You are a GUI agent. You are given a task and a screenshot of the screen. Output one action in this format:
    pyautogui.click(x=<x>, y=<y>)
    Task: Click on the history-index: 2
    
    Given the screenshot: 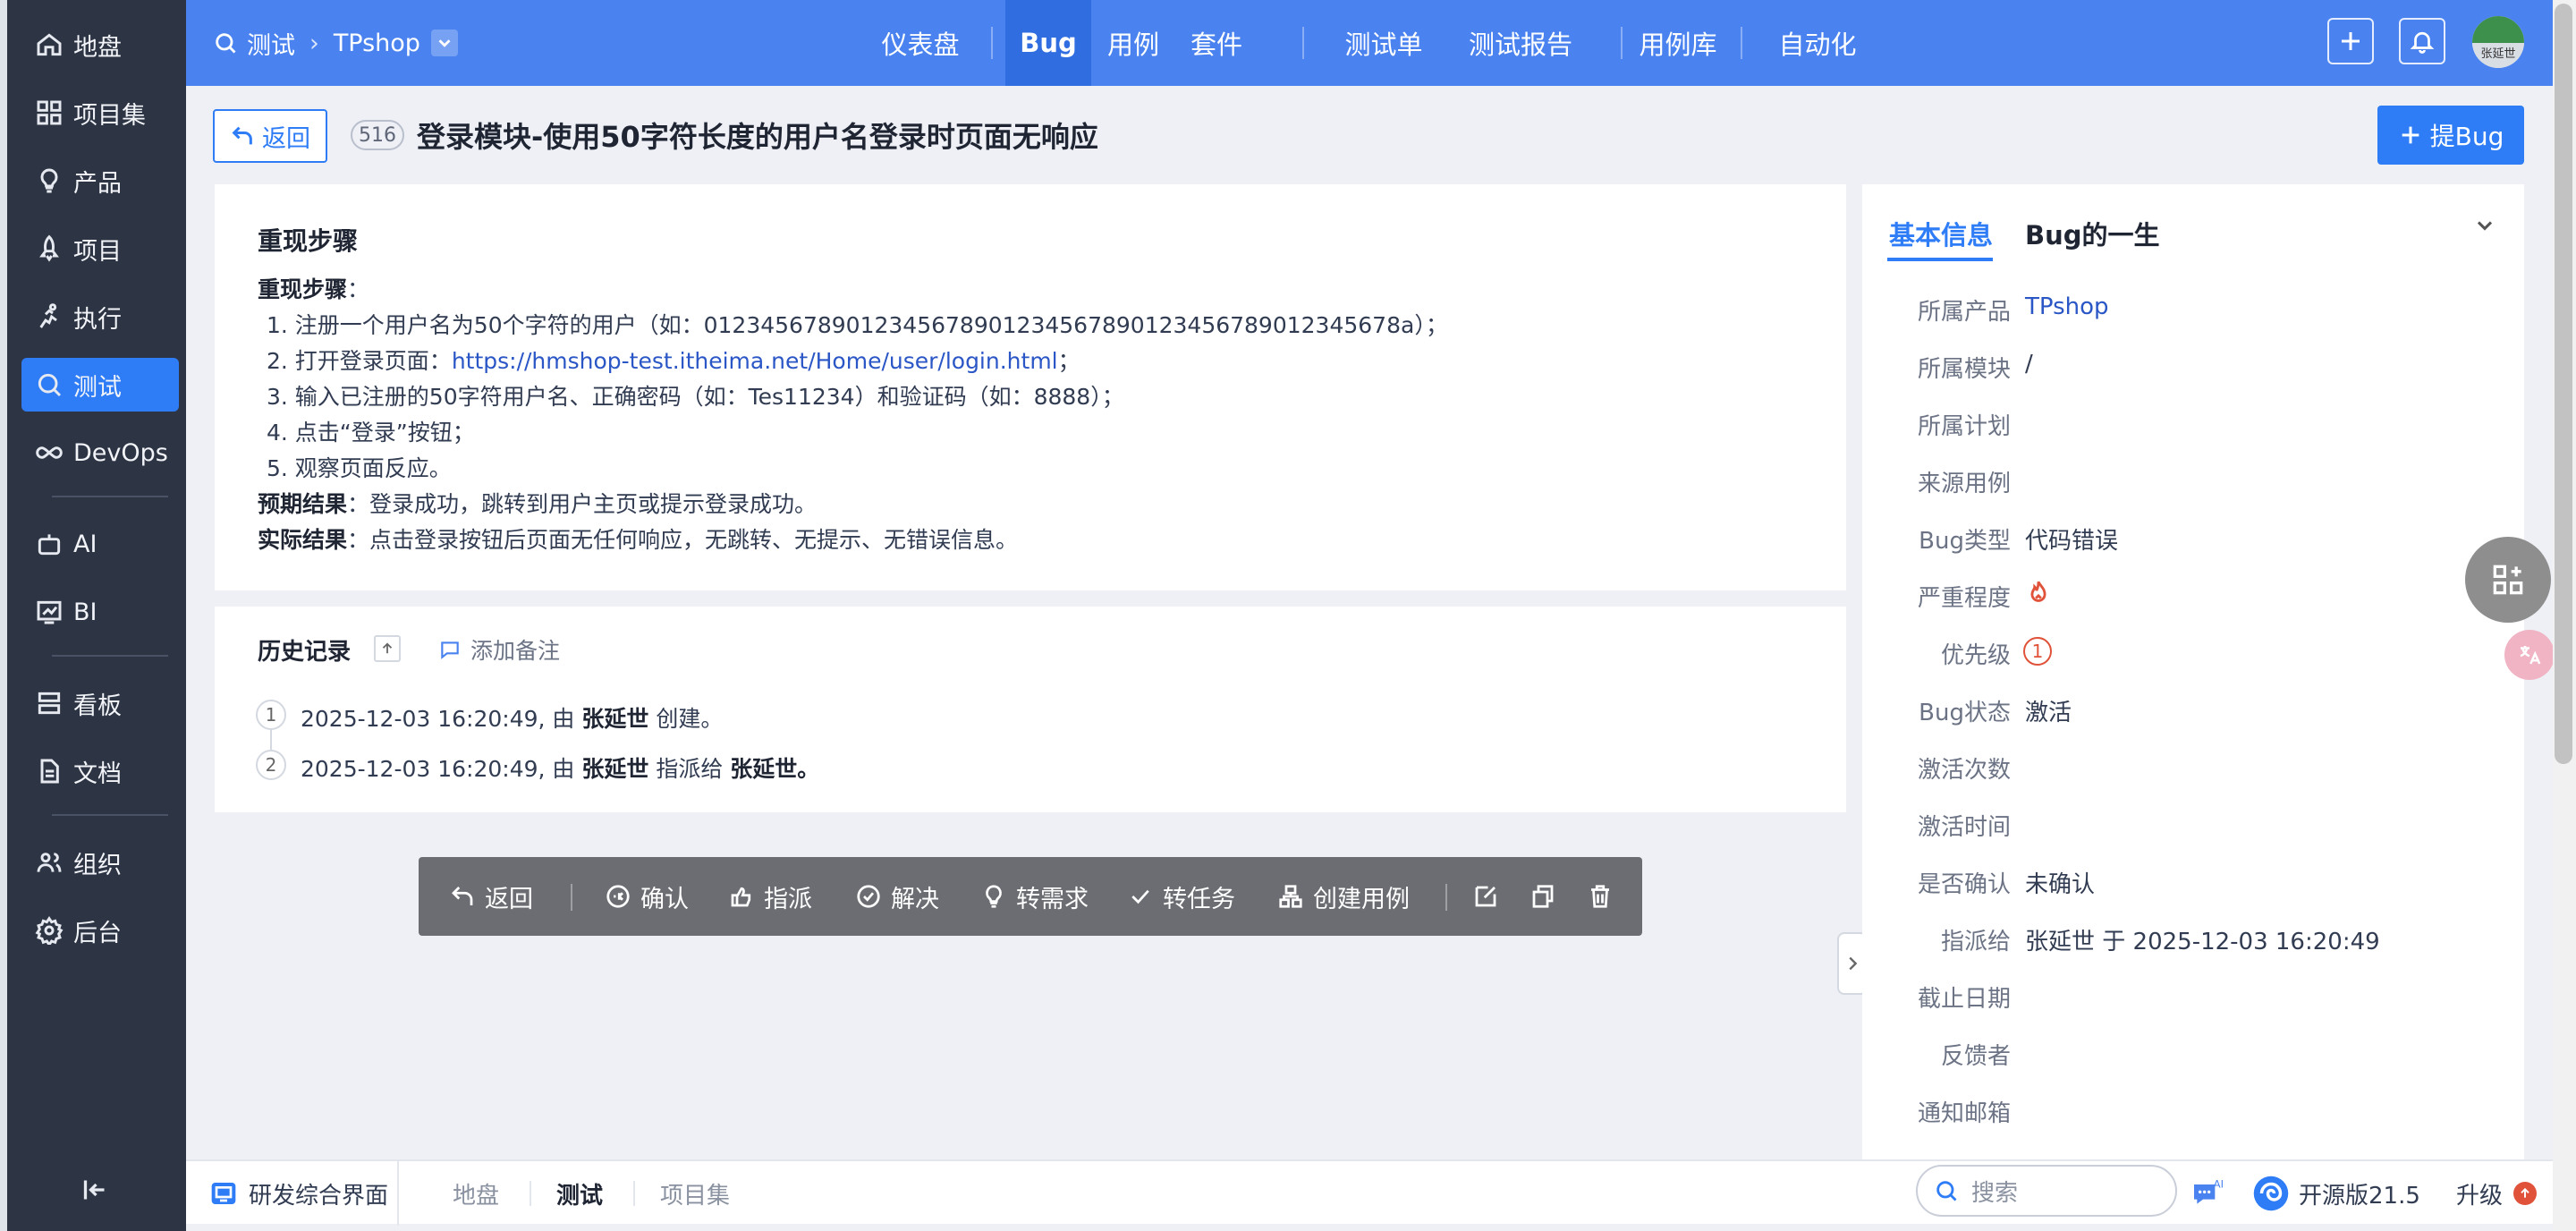 What is the action you would take?
    pyautogui.click(x=271, y=765)
    